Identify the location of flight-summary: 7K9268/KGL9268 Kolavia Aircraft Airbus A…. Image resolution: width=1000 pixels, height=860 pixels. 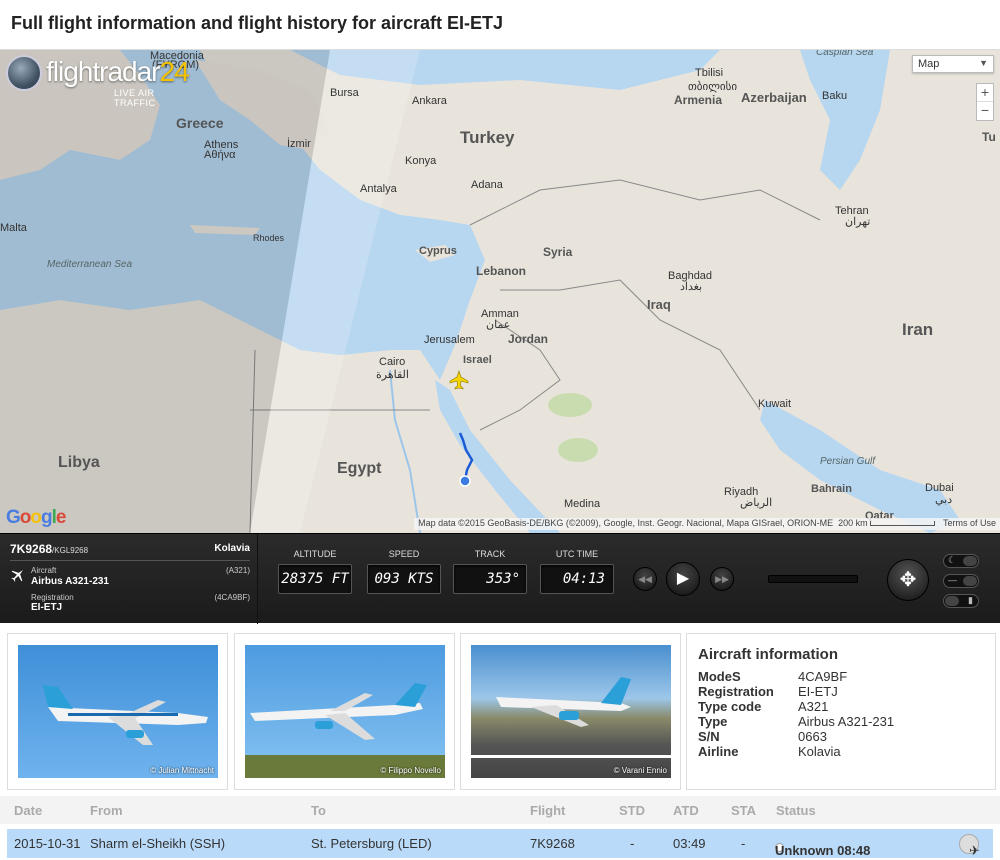
(129, 579).